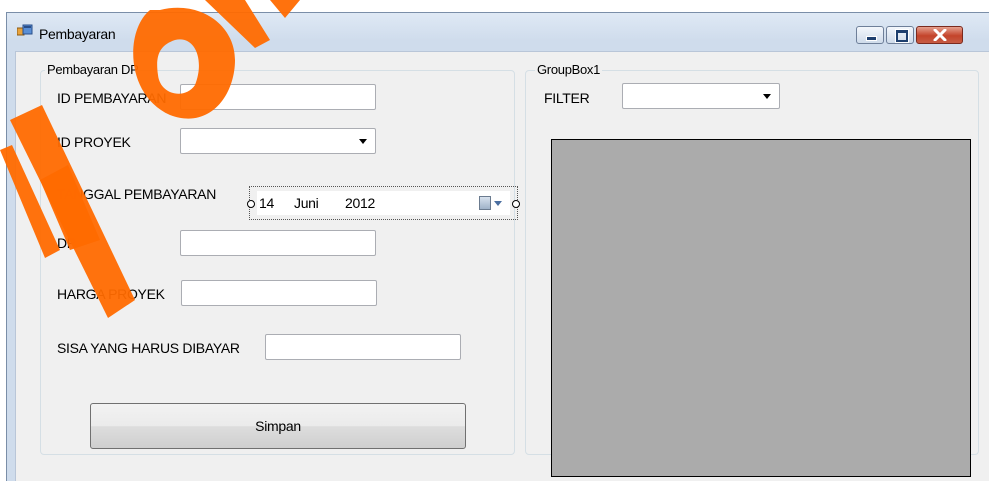 This screenshot has width=989, height=481. What do you see at coordinates (567, 98) in the screenshot?
I see `filter-label: FILTER` at bounding box center [567, 98].